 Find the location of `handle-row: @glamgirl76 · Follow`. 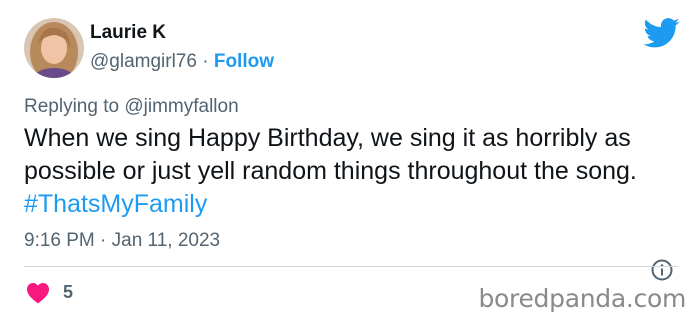

handle-row: @glamgirl76 · Follow is located at coordinates (182, 62).